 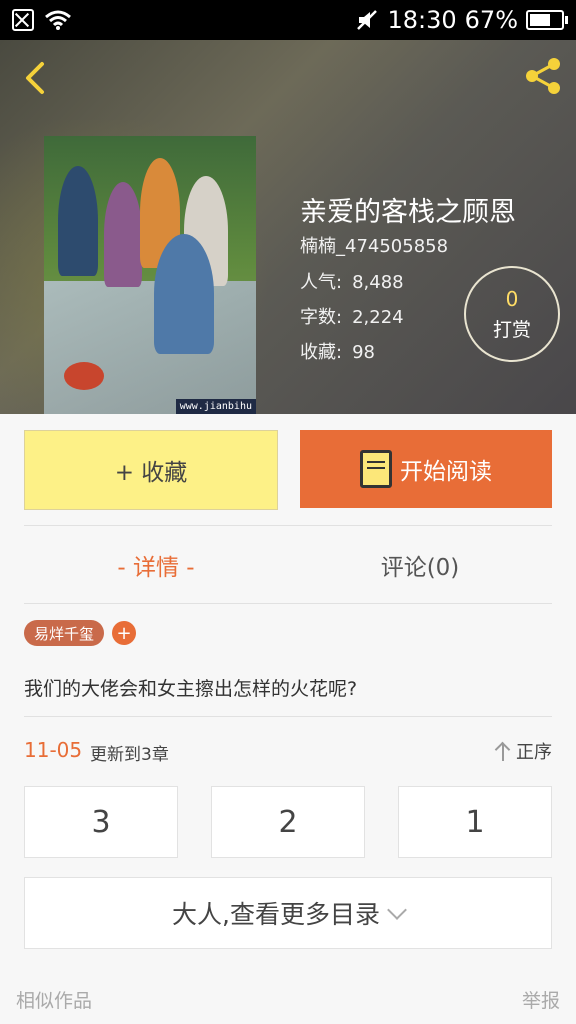 I want to click on share-icon, so click(x=544, y=76).